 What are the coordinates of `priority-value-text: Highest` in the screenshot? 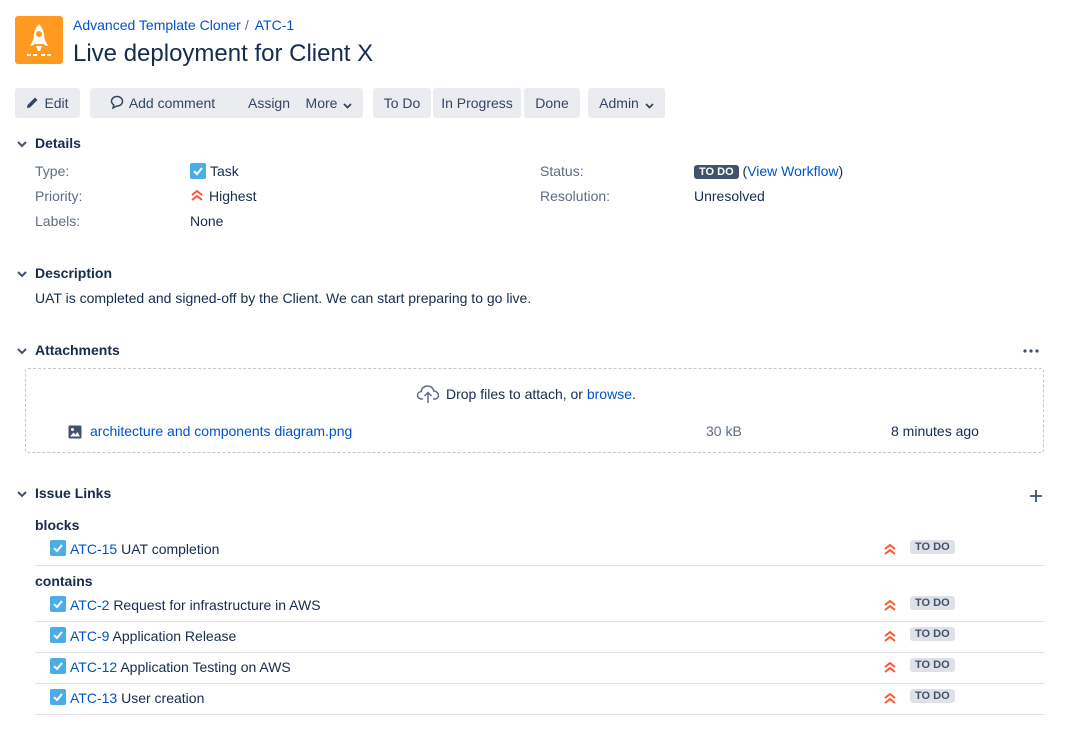 It's located at (233, 196).